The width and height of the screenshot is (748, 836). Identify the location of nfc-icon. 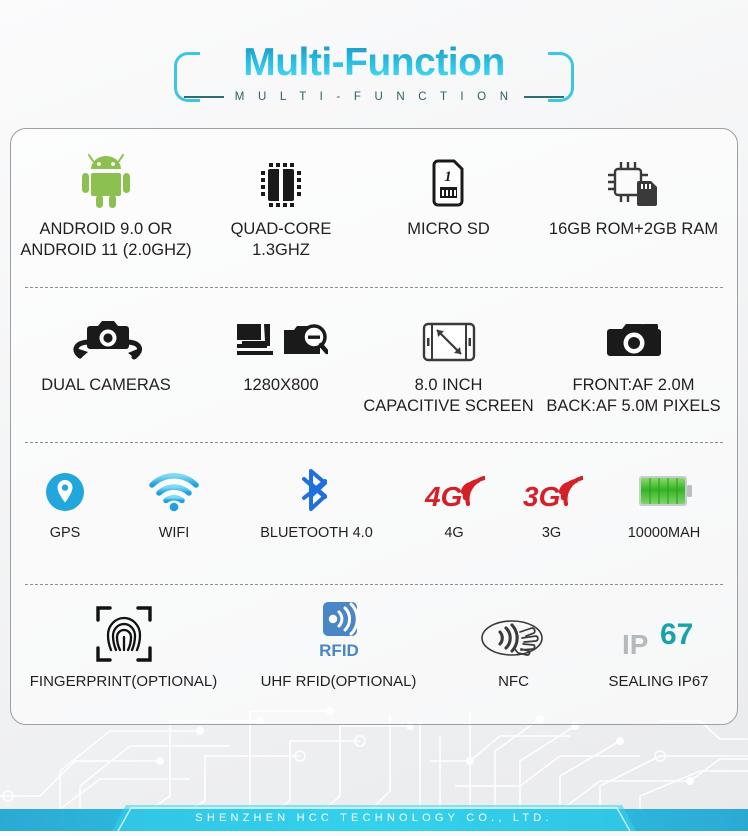
(511, 638).